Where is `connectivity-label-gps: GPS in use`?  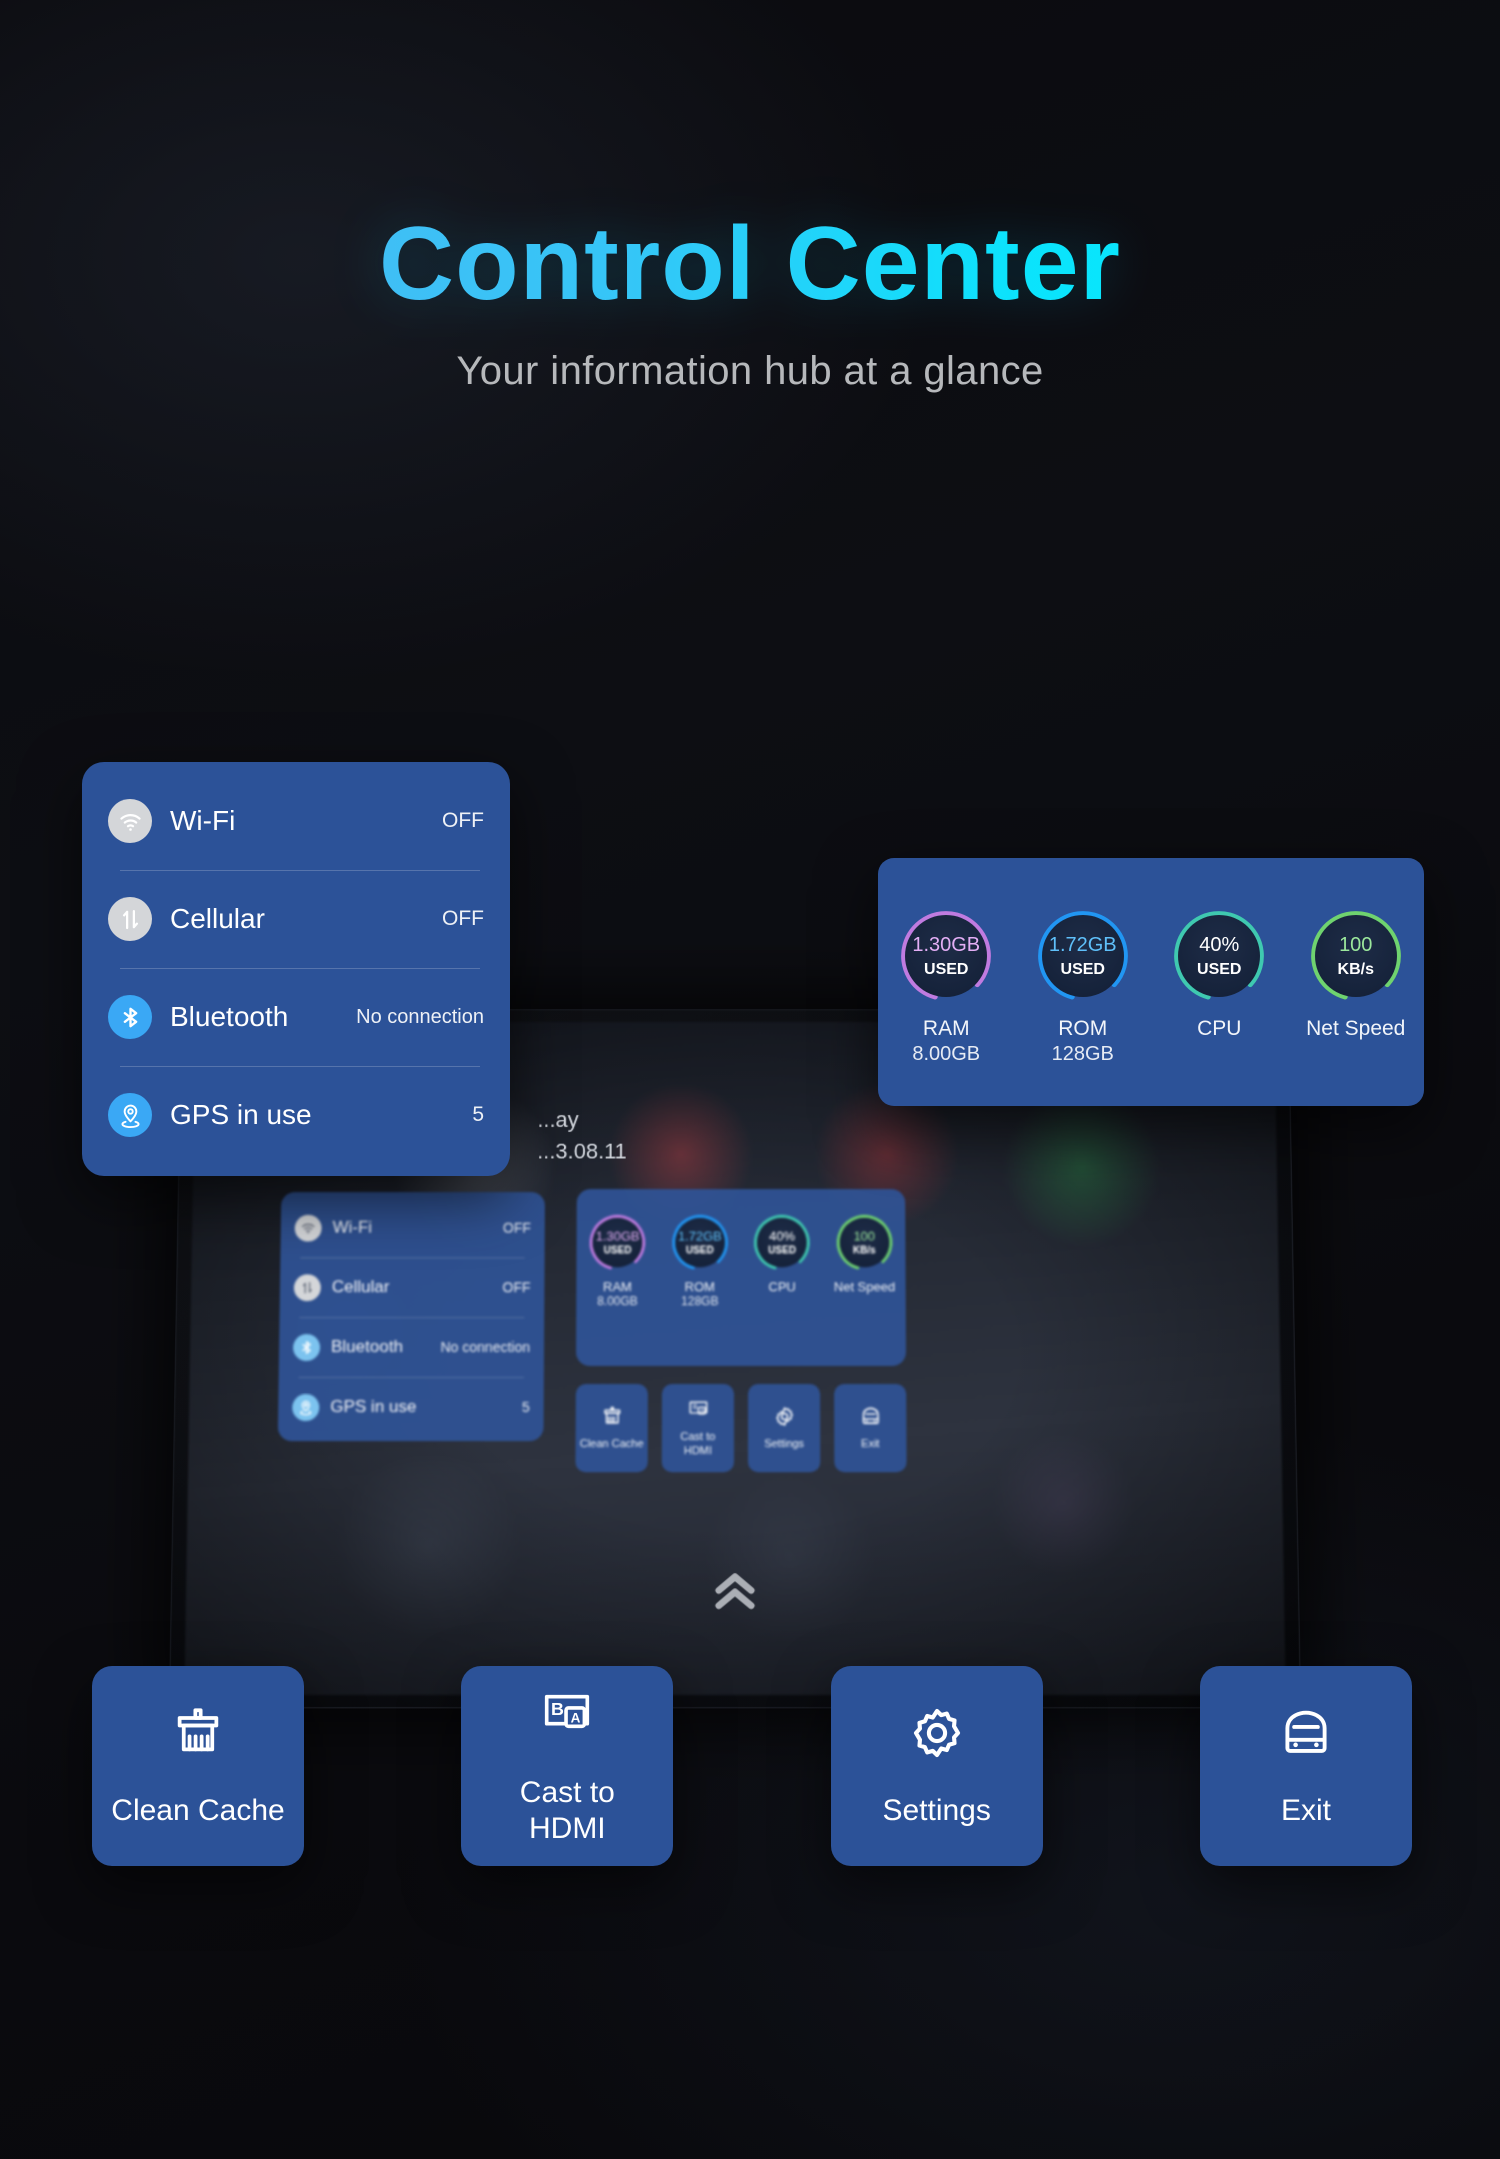
connectivity-label-gps: GPS in use is located at coordinates (241, 1114).